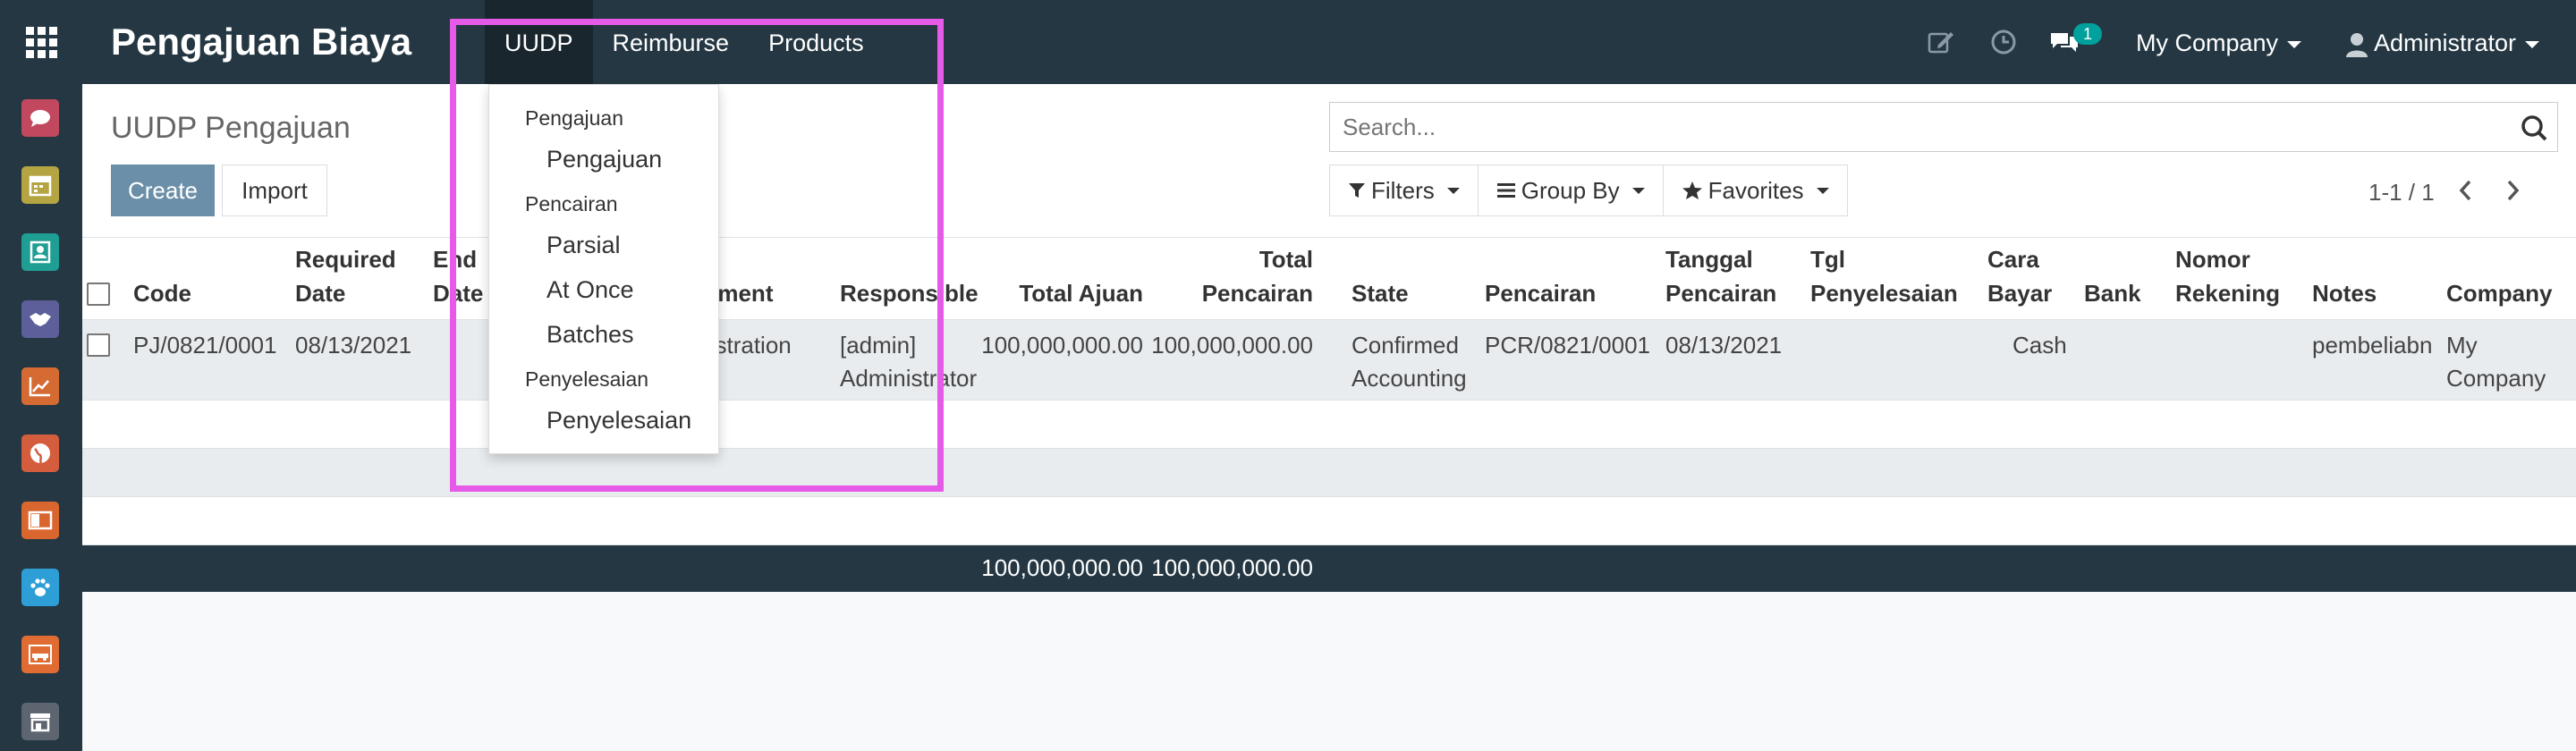 Image resolution: width=2576 pixels, height=751 pixels. Describe the element at coordinates (345, 276) in the screenshot. I see `col-required-date: Required Date` at that location.